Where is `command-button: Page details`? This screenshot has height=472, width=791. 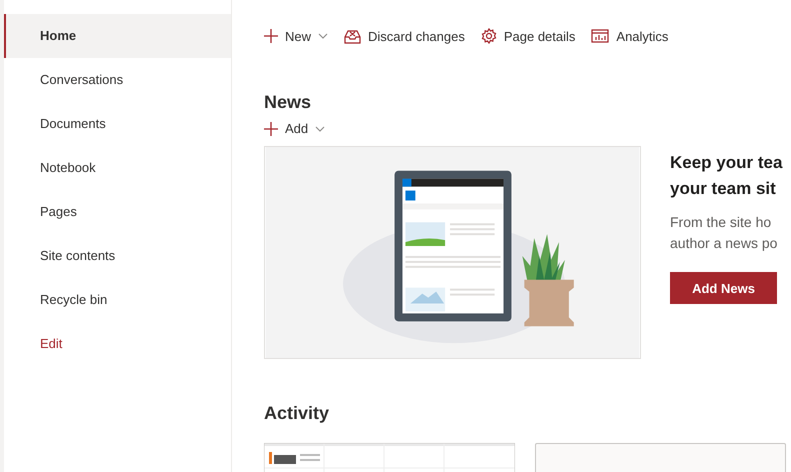
command-button: Page details is located at coordinates (528, 36).